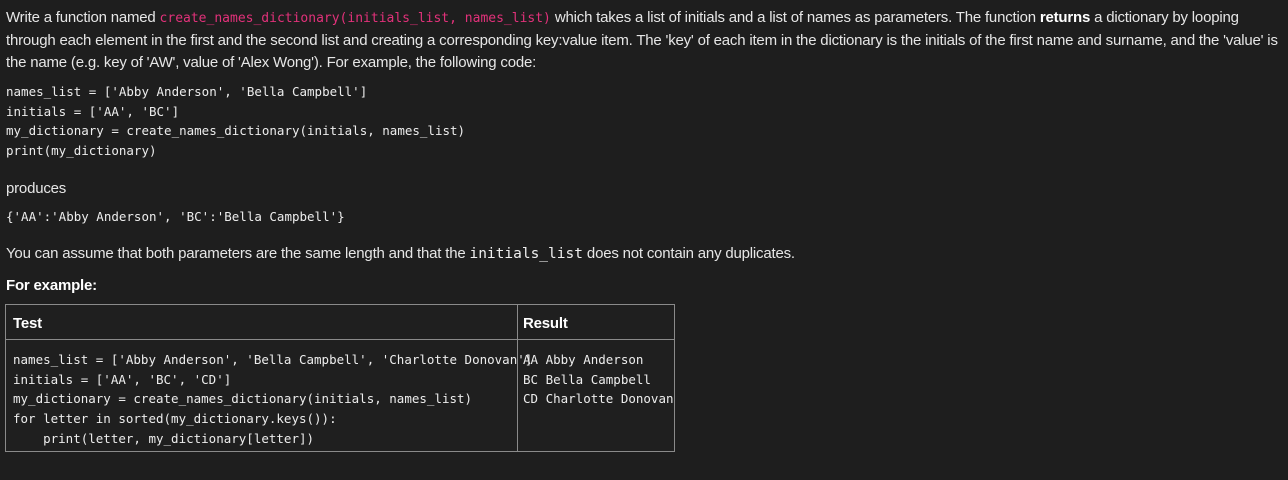 This screenshot has width=1288, height=480. Describe the element at coordinates (545, 323) in the screenshot. I see `header-result: Result` at that location.